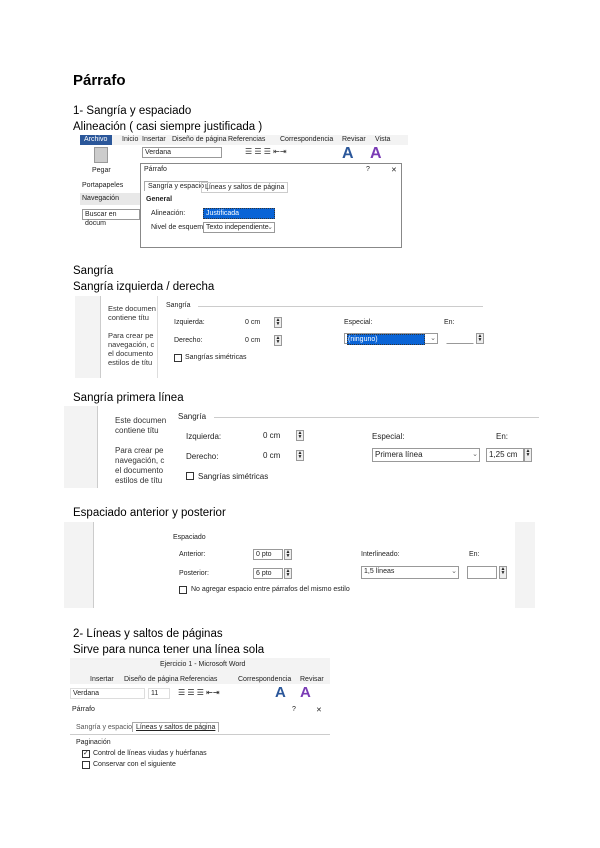 This screenshot has height=848, width=600. Describe the element at coordinates (128, 398) in the screenshot. I see `section-heading: Sangría primera línea` at that location.